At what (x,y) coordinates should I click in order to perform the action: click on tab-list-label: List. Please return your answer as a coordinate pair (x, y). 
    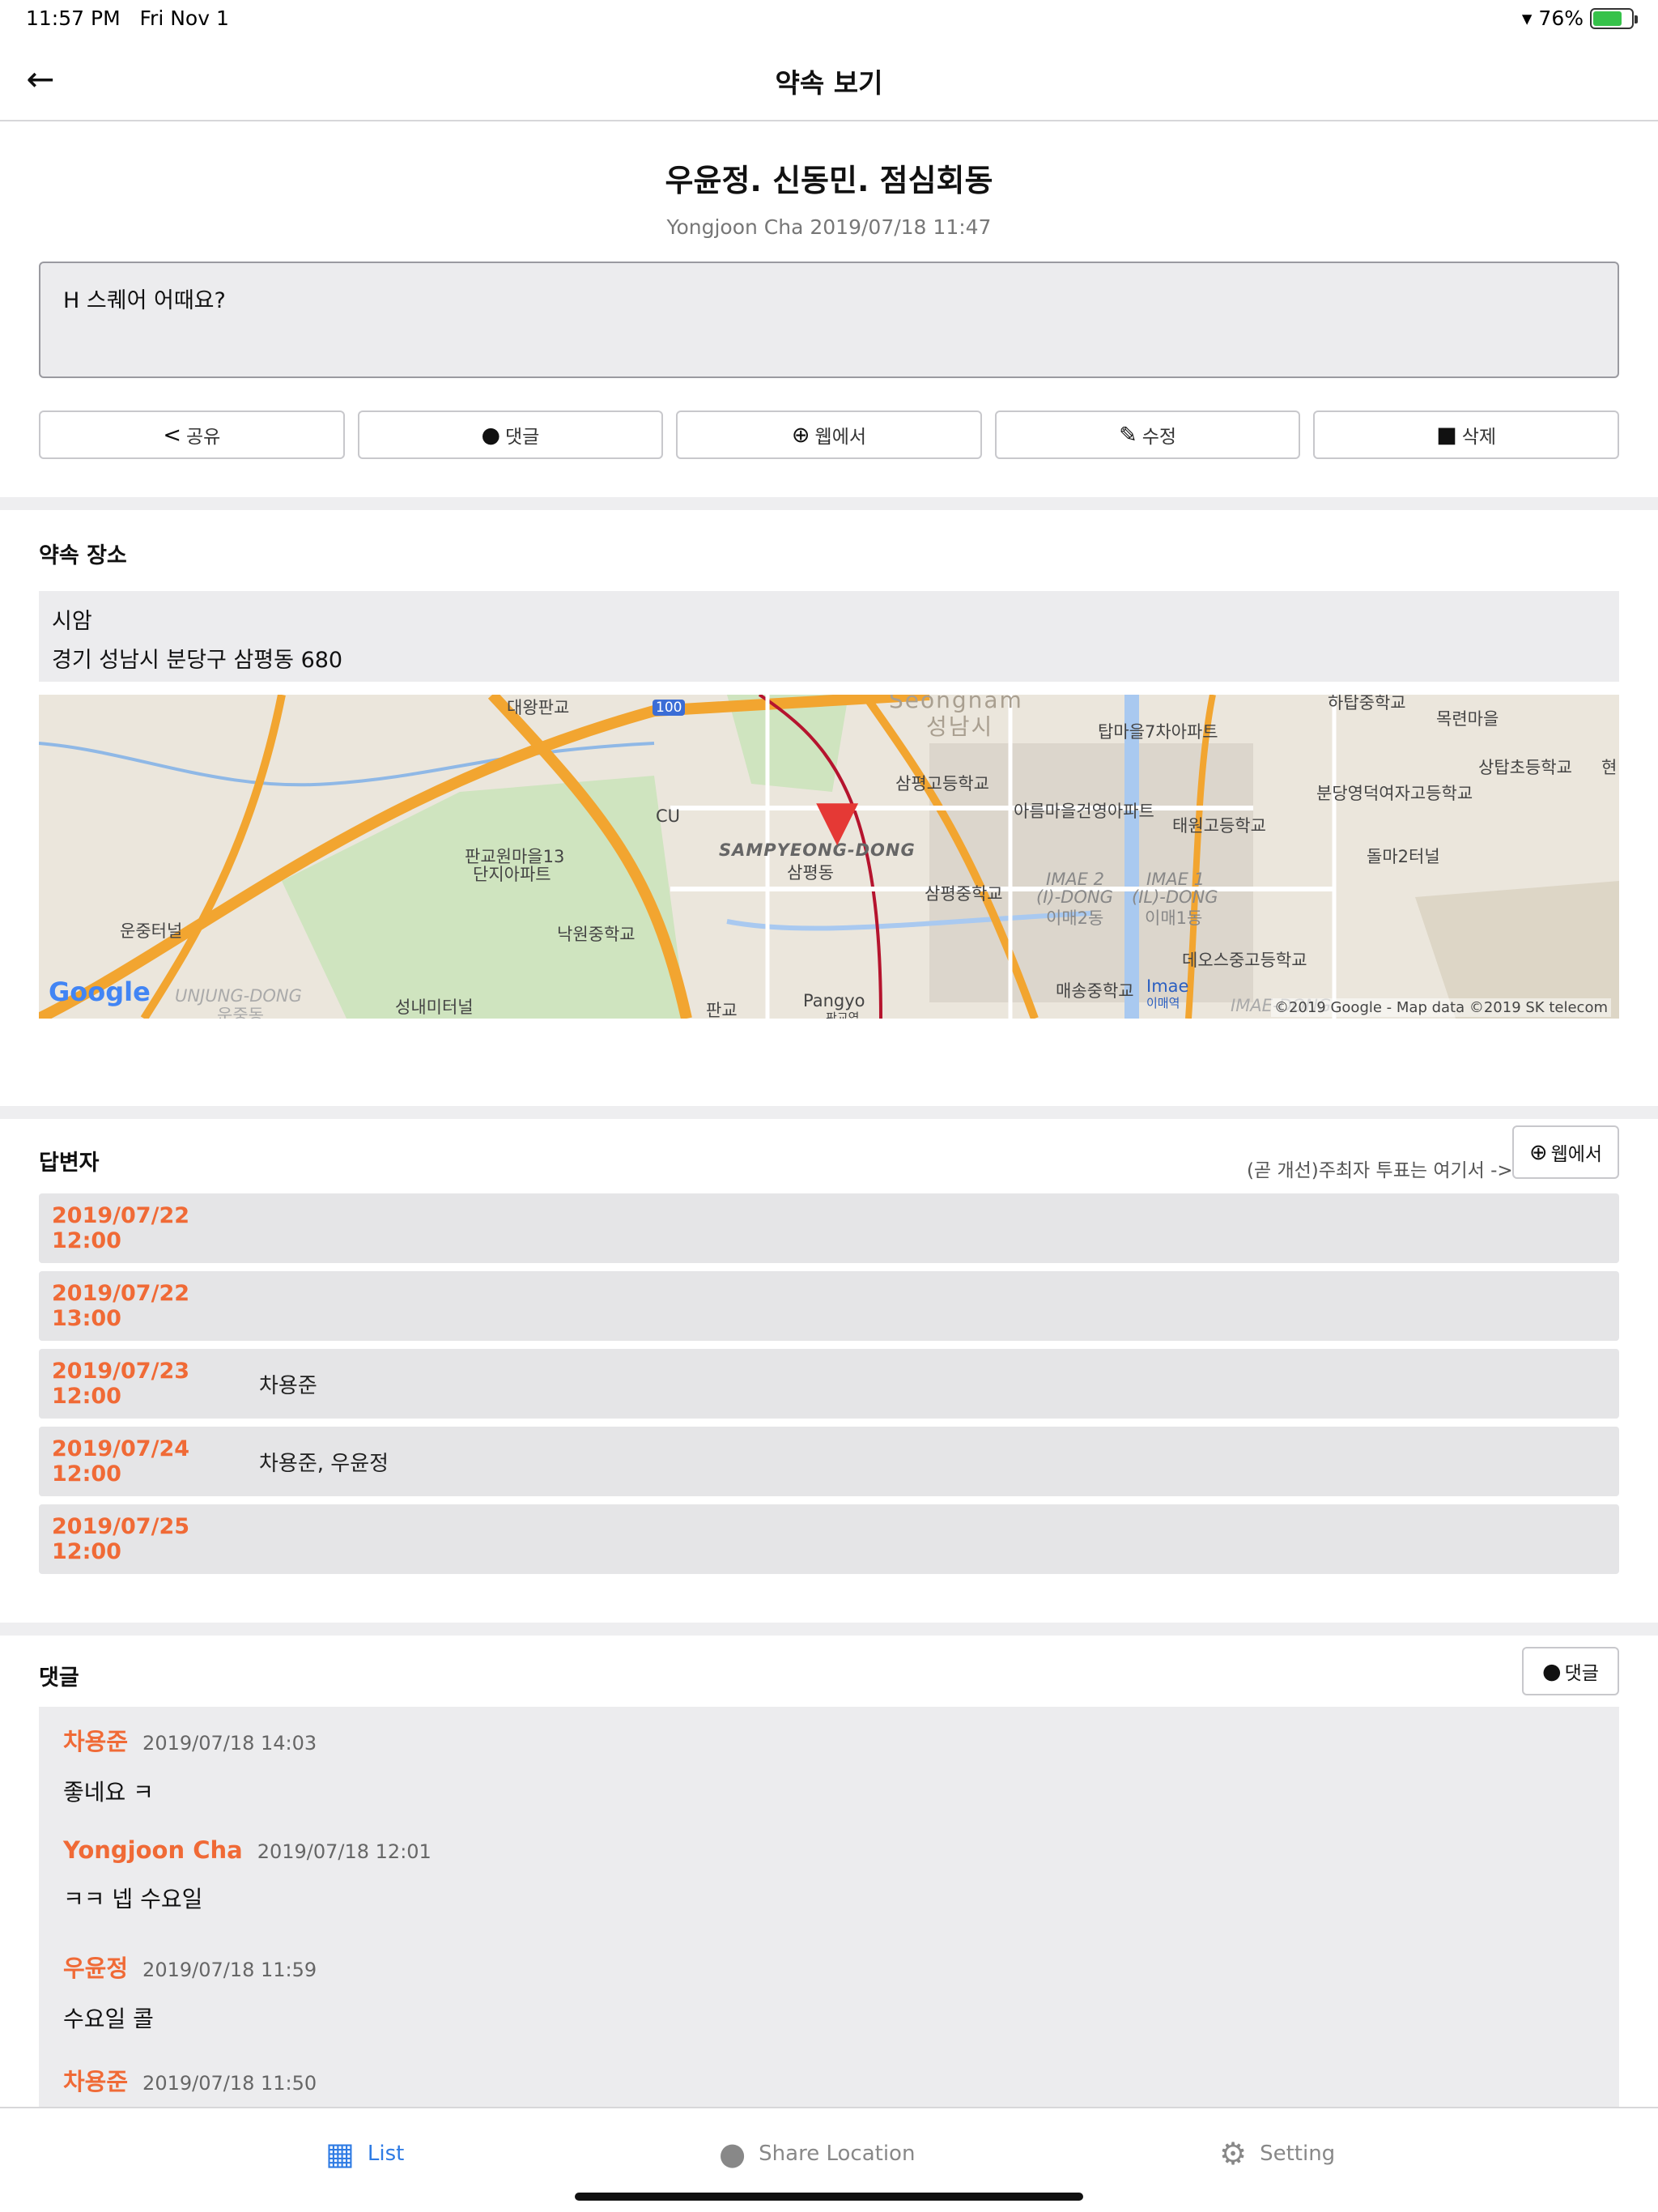
    Looking at the image, I should click on (386, 2154).